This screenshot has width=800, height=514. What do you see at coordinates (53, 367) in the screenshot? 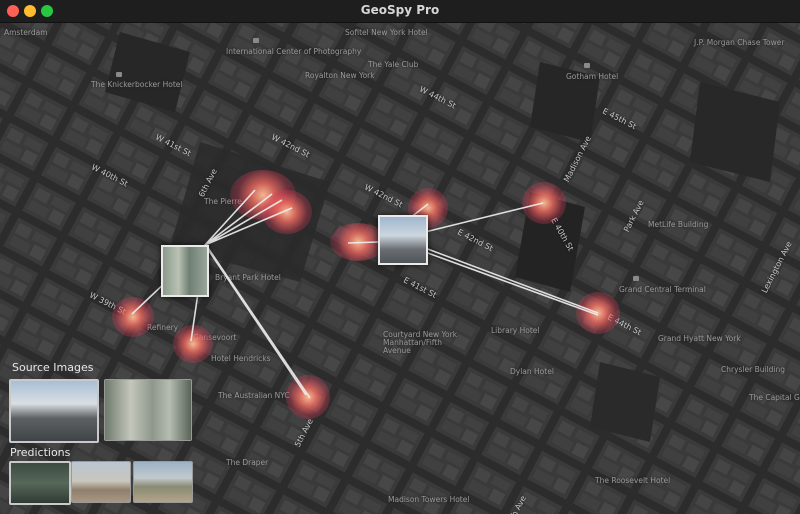
I see `source-images-heading: Source Images` at bounding box center [53, 367].